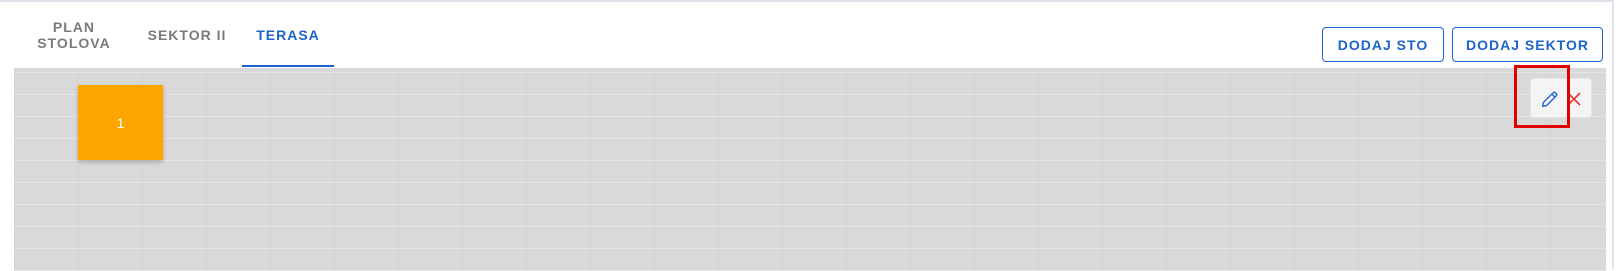 The image size is (1619, 271). I want to click on tab-label: SEKTOR II, so click(187, 34).